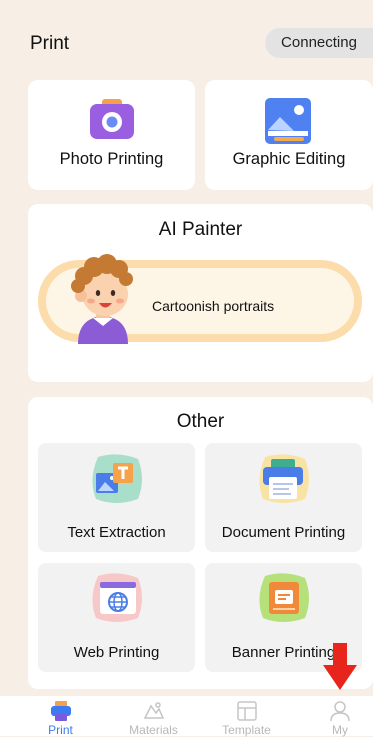  Describe the element at coordinates (116, 652) in the screenshot. I see `web-printing-label: Web Printing` at that location.